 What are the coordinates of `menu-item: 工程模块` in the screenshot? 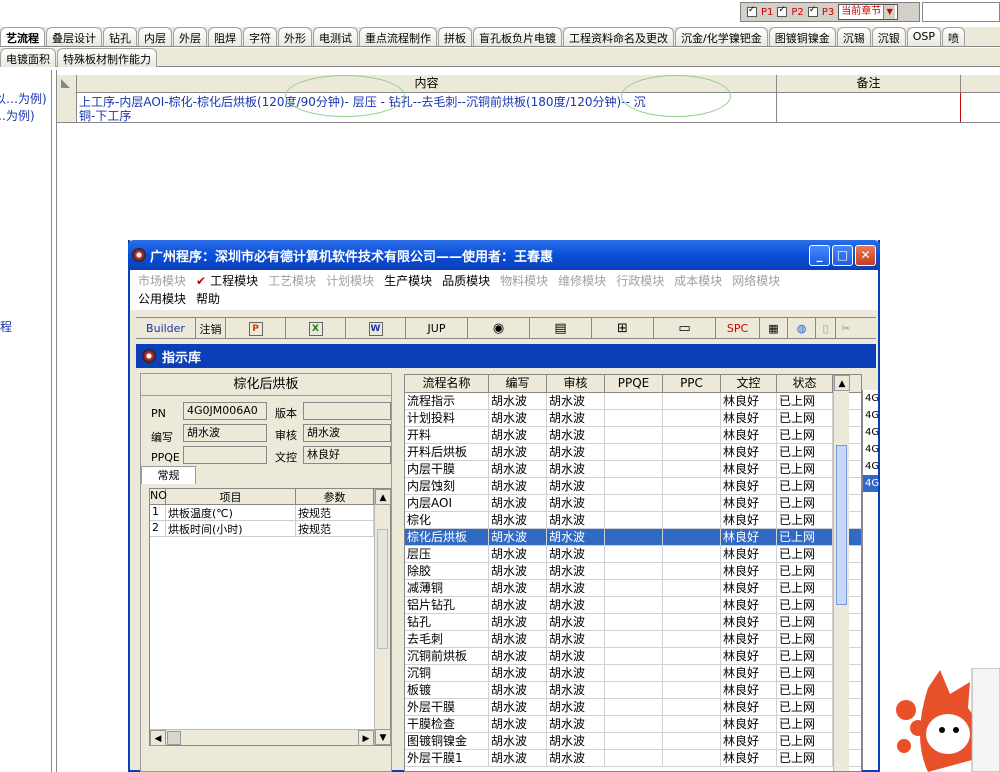 It's located at (234, 281).